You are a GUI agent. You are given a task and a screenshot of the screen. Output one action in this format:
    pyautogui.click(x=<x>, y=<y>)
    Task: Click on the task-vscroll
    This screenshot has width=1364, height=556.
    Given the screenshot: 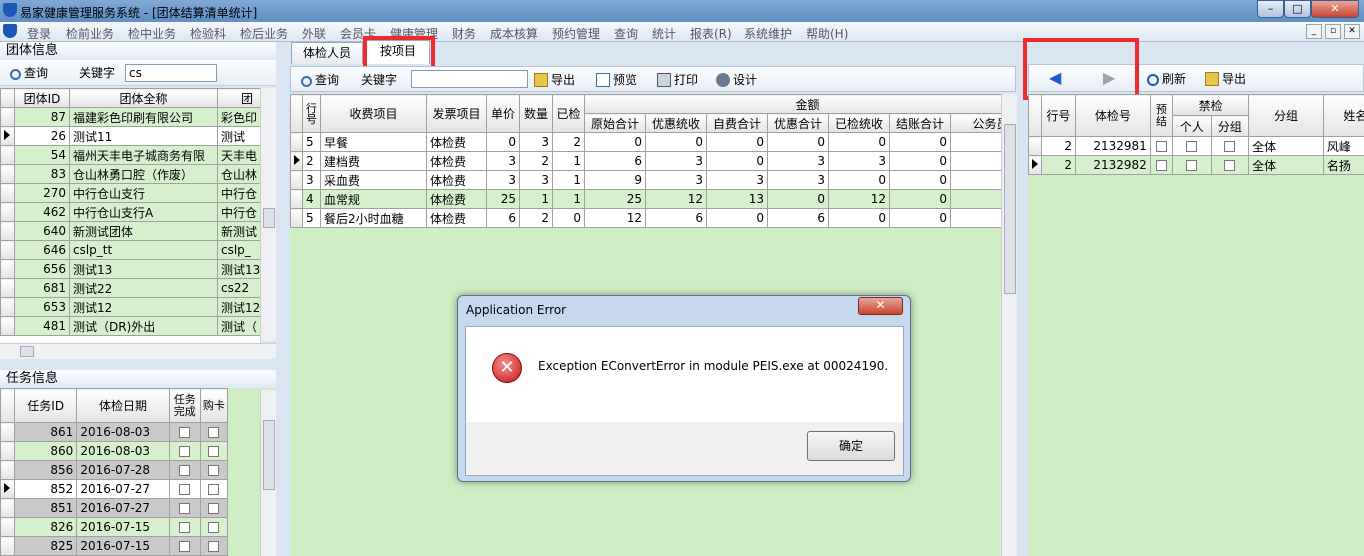 What is the action you would take?
    pyautogui.click(x=268, y=473)
    